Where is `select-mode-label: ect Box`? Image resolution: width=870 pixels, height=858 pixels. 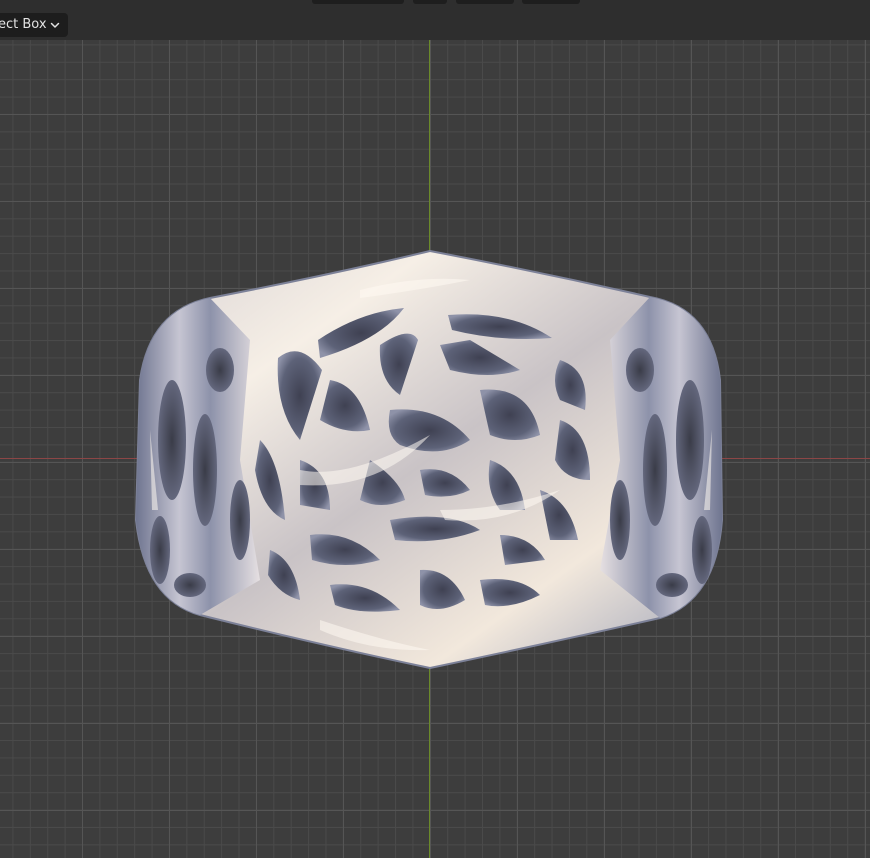
select-mode-label: ect Box is located at coordinates (23, 24).